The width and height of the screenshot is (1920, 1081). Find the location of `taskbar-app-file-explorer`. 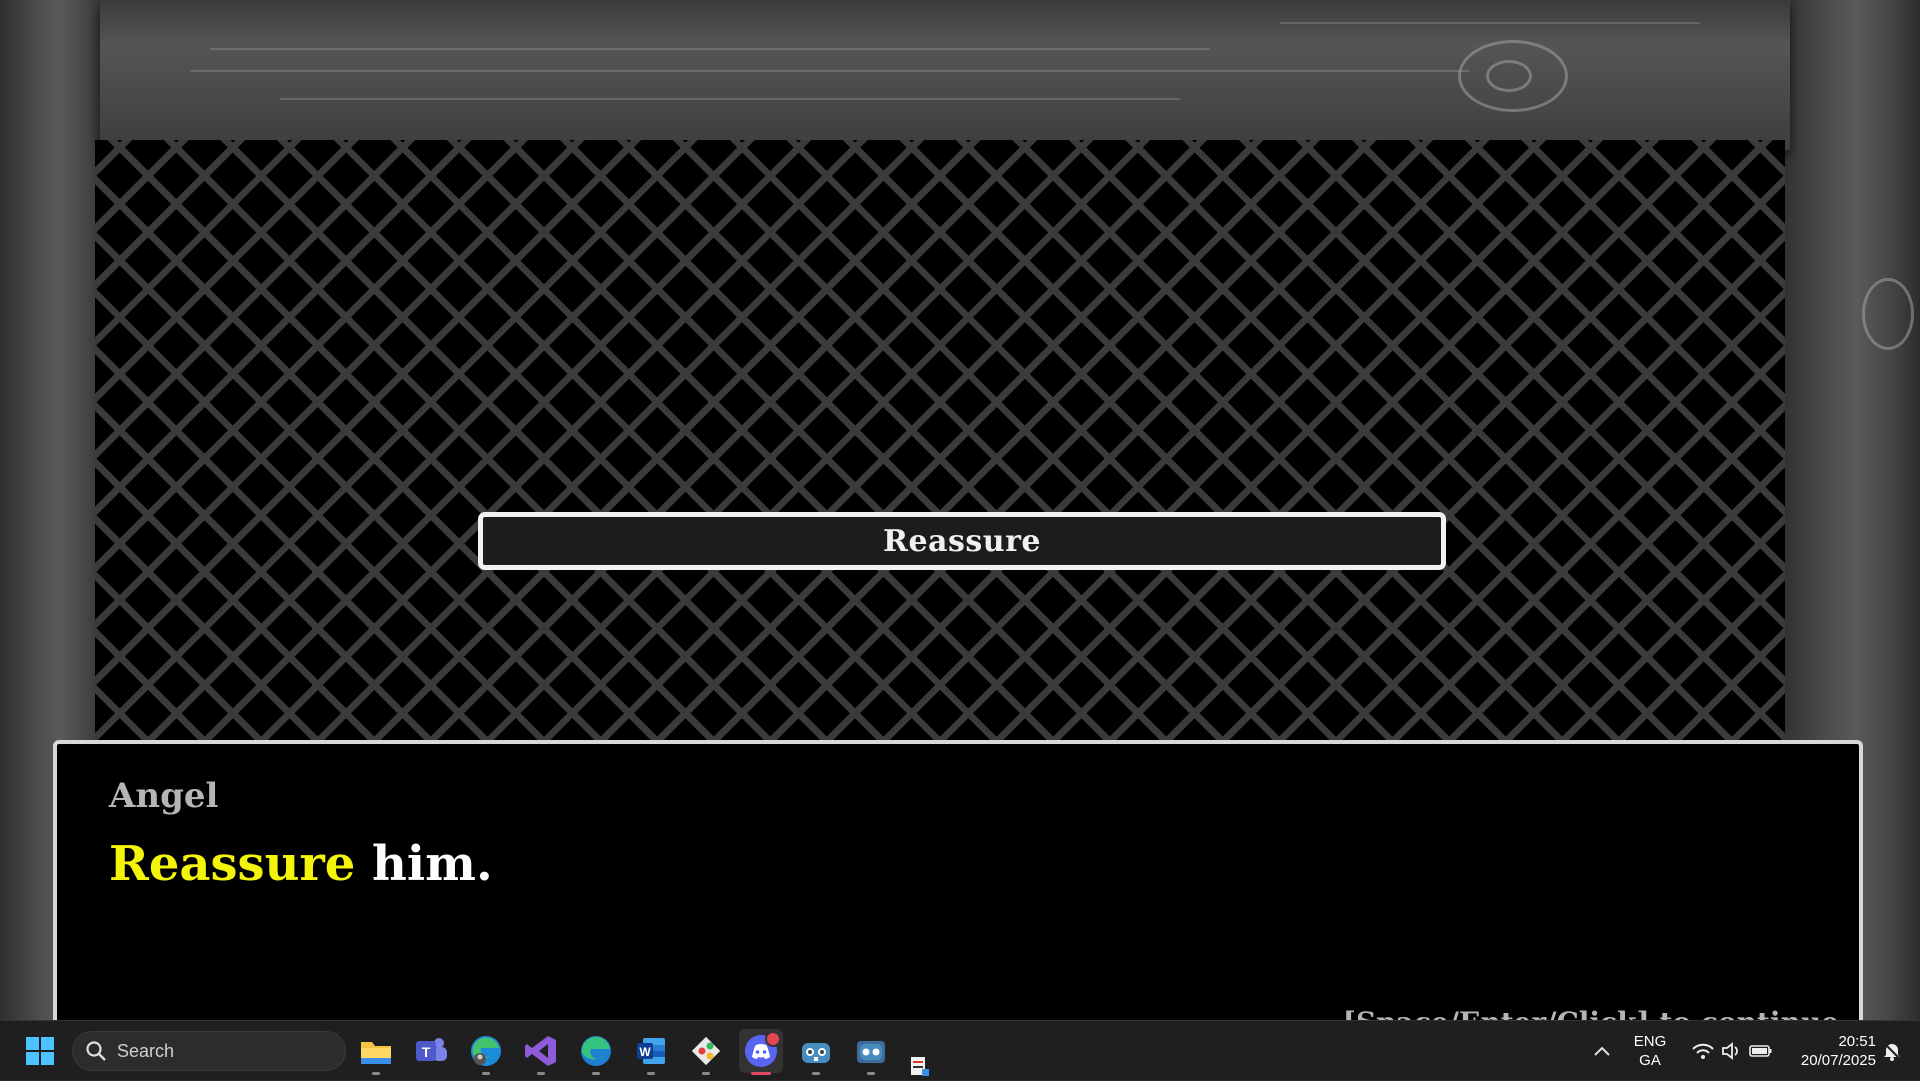

taskbar-app-file-explorer is located at coordinates (376, 1052).